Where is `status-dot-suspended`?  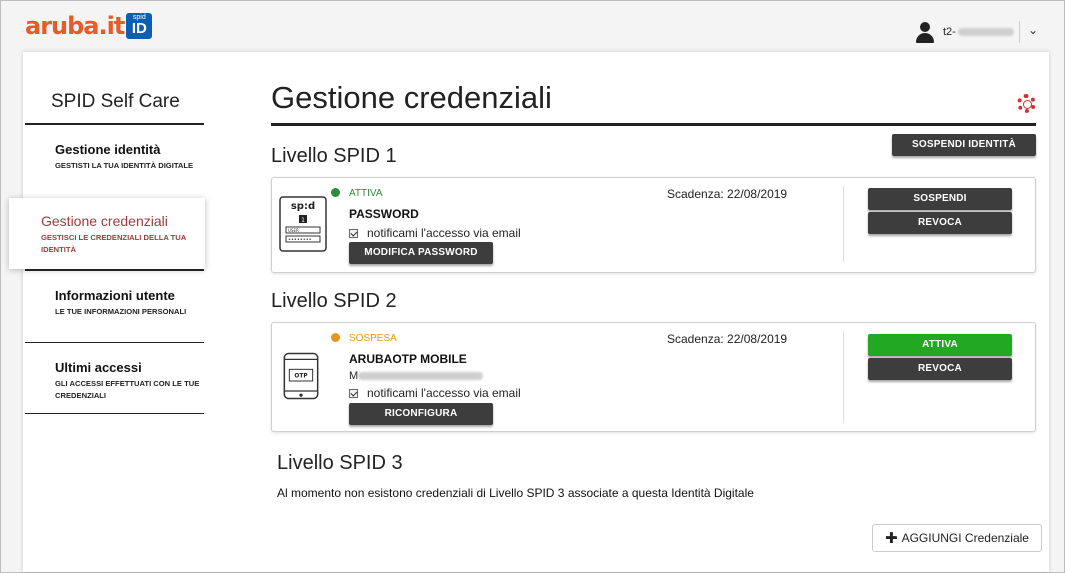 status-dot-suspended is located at coordinates (335, 337).